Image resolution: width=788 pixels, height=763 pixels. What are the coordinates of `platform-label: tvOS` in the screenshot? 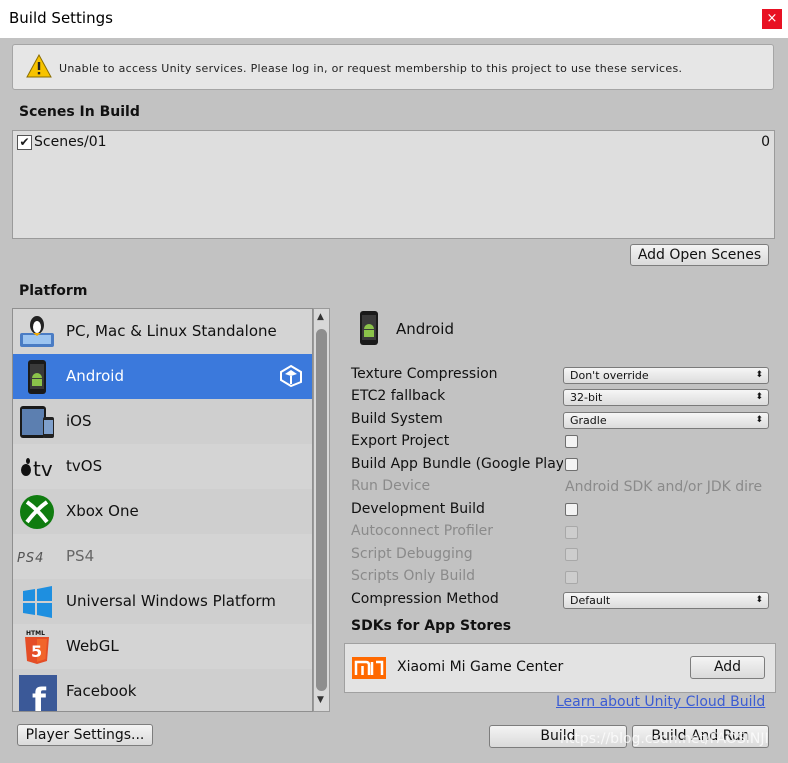 It's located at (84, 466).